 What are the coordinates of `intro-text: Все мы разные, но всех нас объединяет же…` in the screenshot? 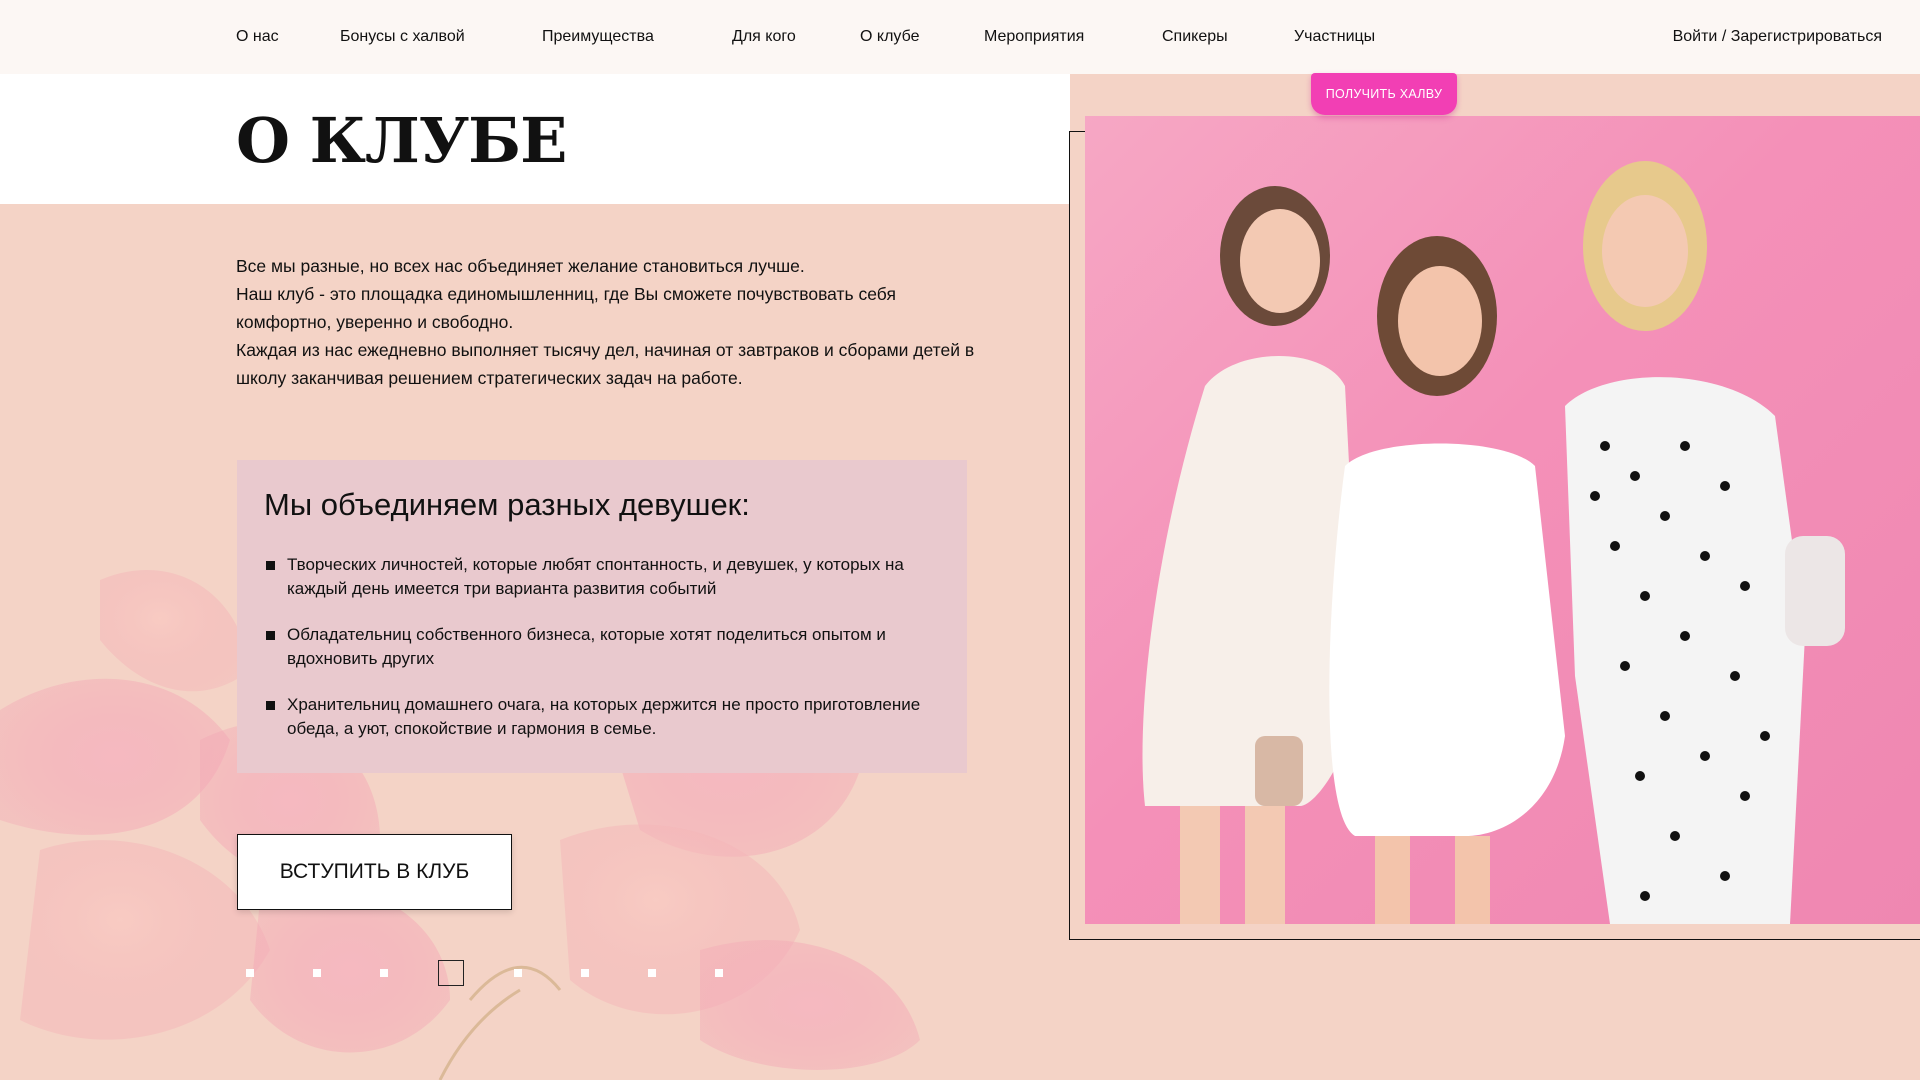 It's located at (606, 322).